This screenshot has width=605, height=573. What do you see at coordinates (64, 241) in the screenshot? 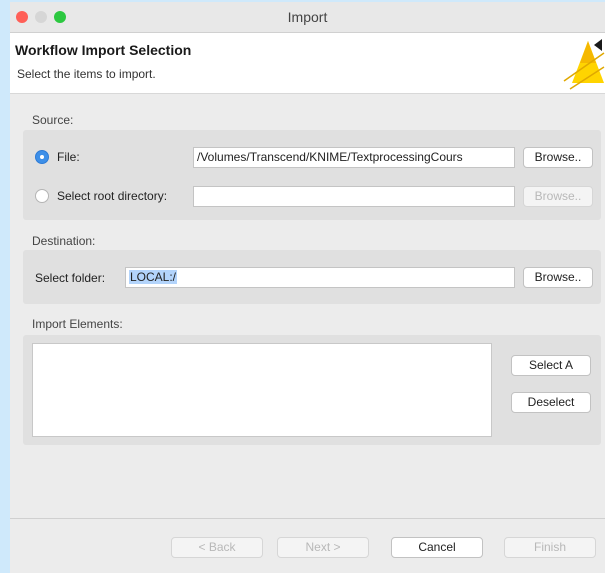
I see `destination-label: Destination:` at bounding box center [64, 241].